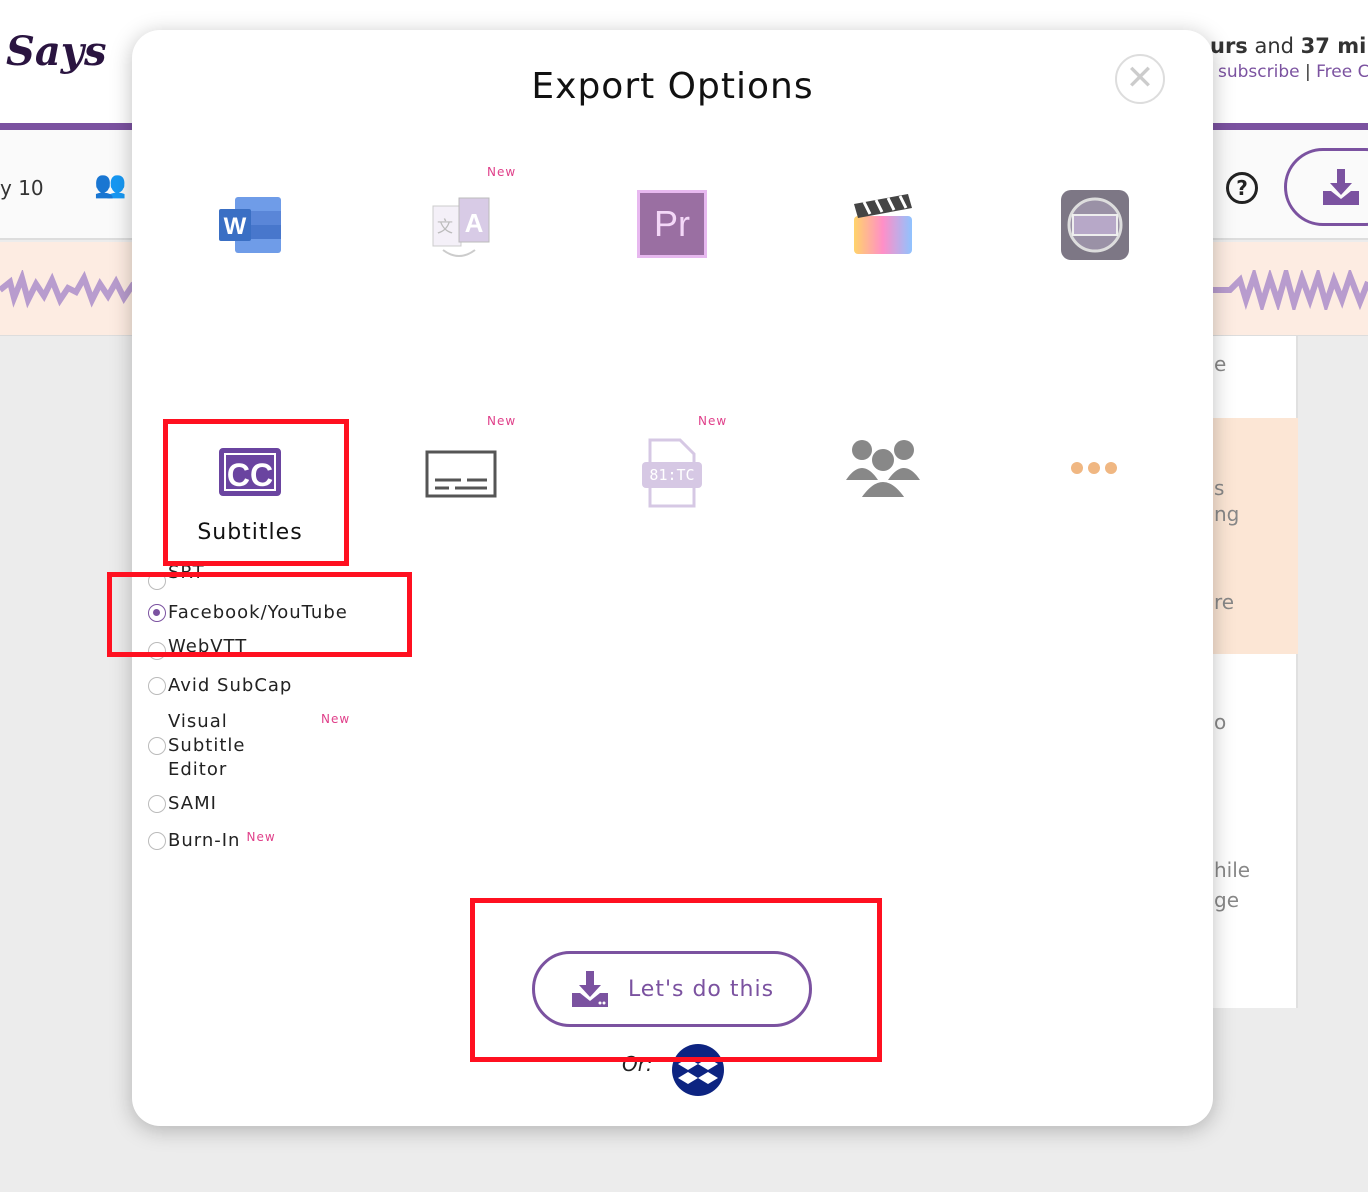 The height and width of the screenshot is (1192, 1368). I want to click on or-label: Or:, so click(637, 1064).